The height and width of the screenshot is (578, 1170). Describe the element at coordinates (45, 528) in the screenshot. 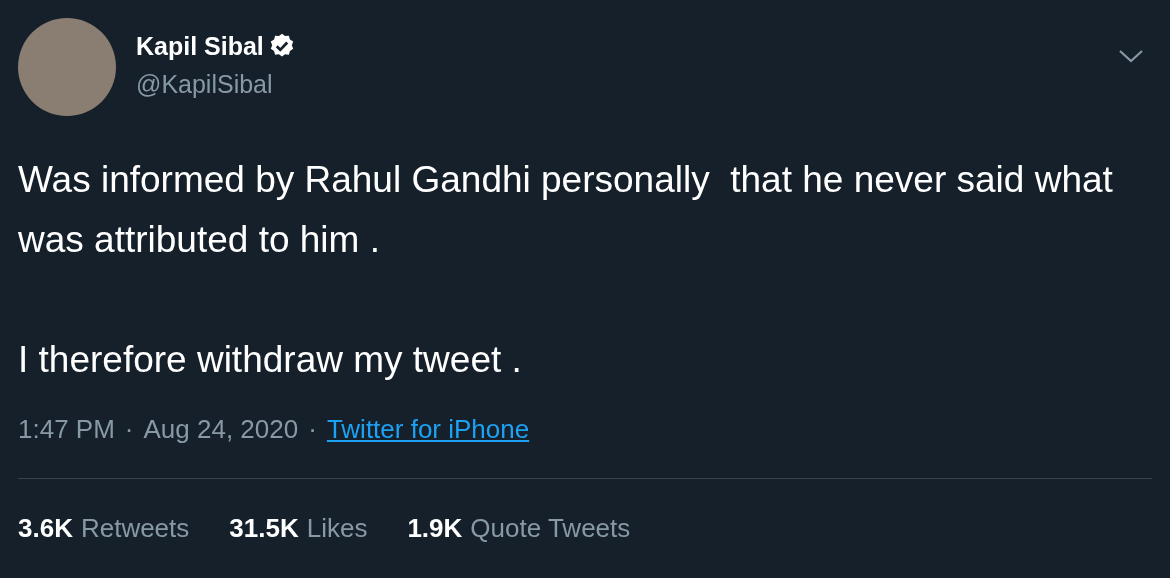

I see `stat-count: 3.6K` at that location.